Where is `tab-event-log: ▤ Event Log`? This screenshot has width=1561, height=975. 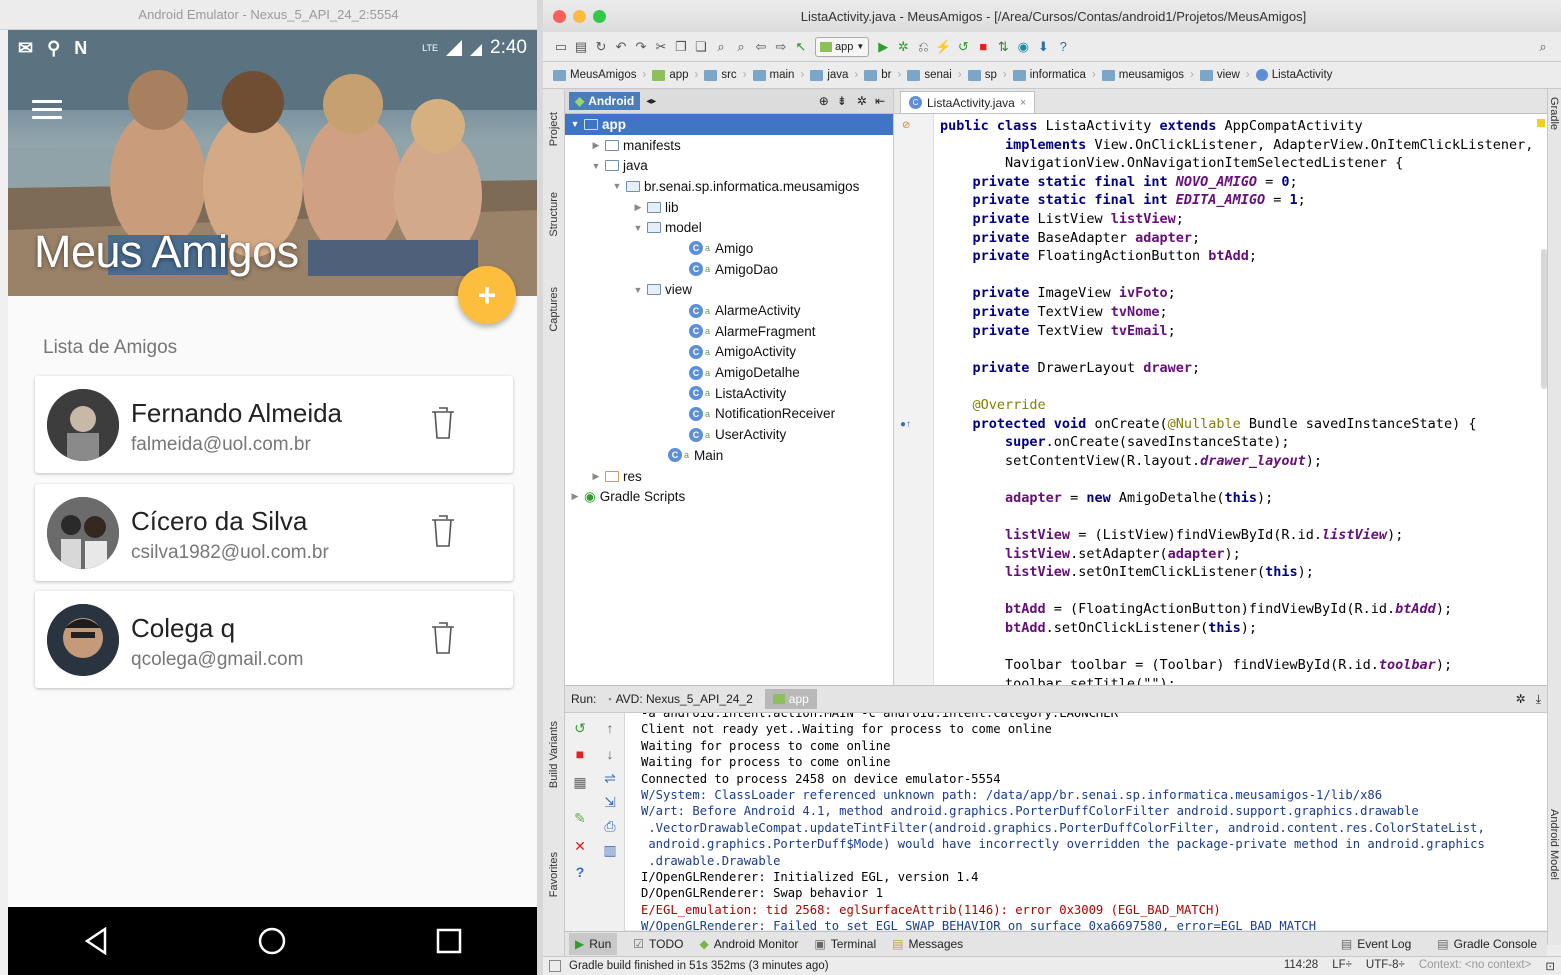 tab-event-log: ▤ Event Log is located at coordinates (1376, 944).